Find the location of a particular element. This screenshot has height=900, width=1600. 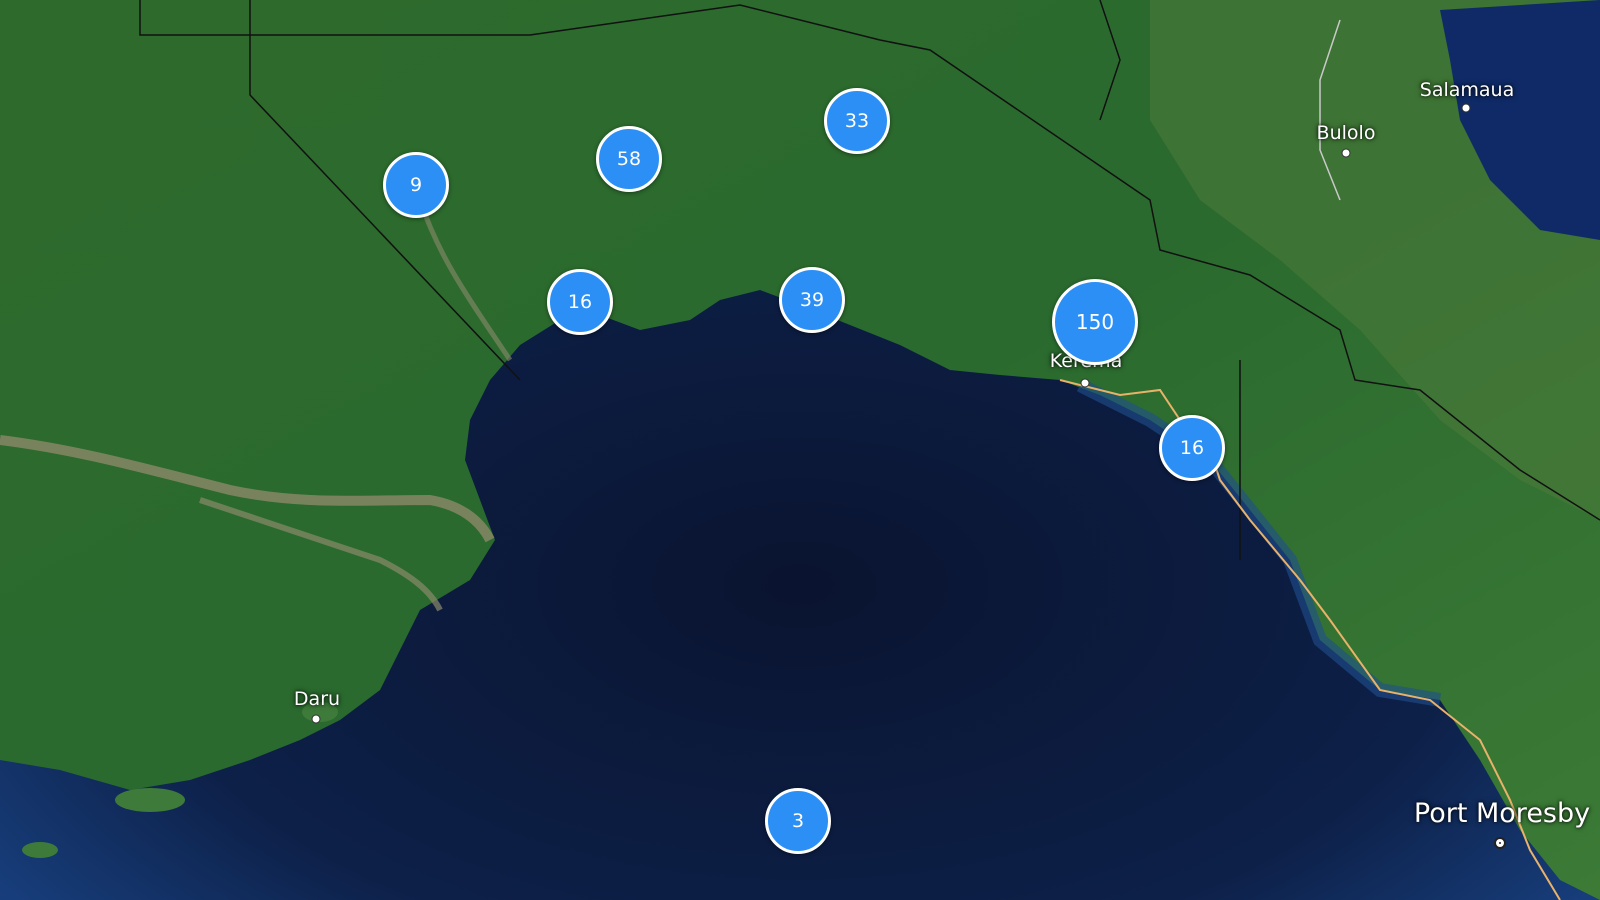

cluster-marker: 150 is located at coordinates (1095, 322).